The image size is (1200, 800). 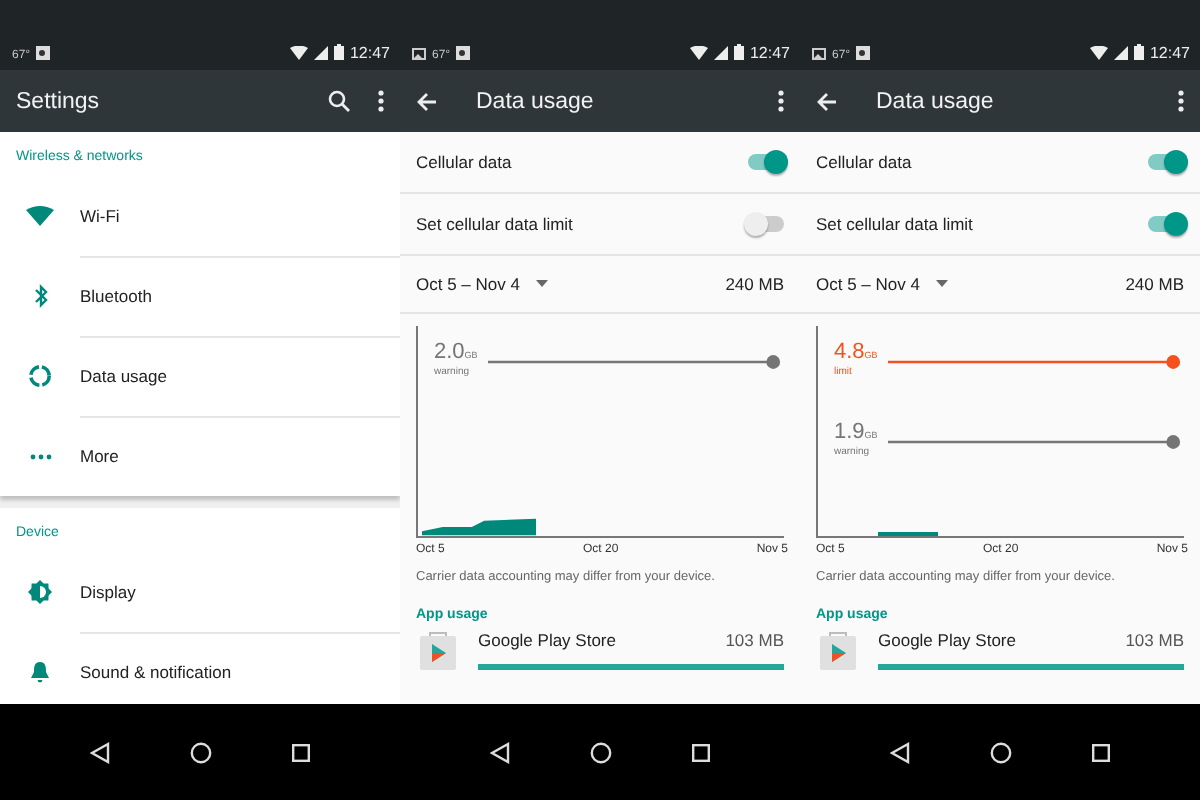 I want to click on more-icon, so click(x=40, y=456).